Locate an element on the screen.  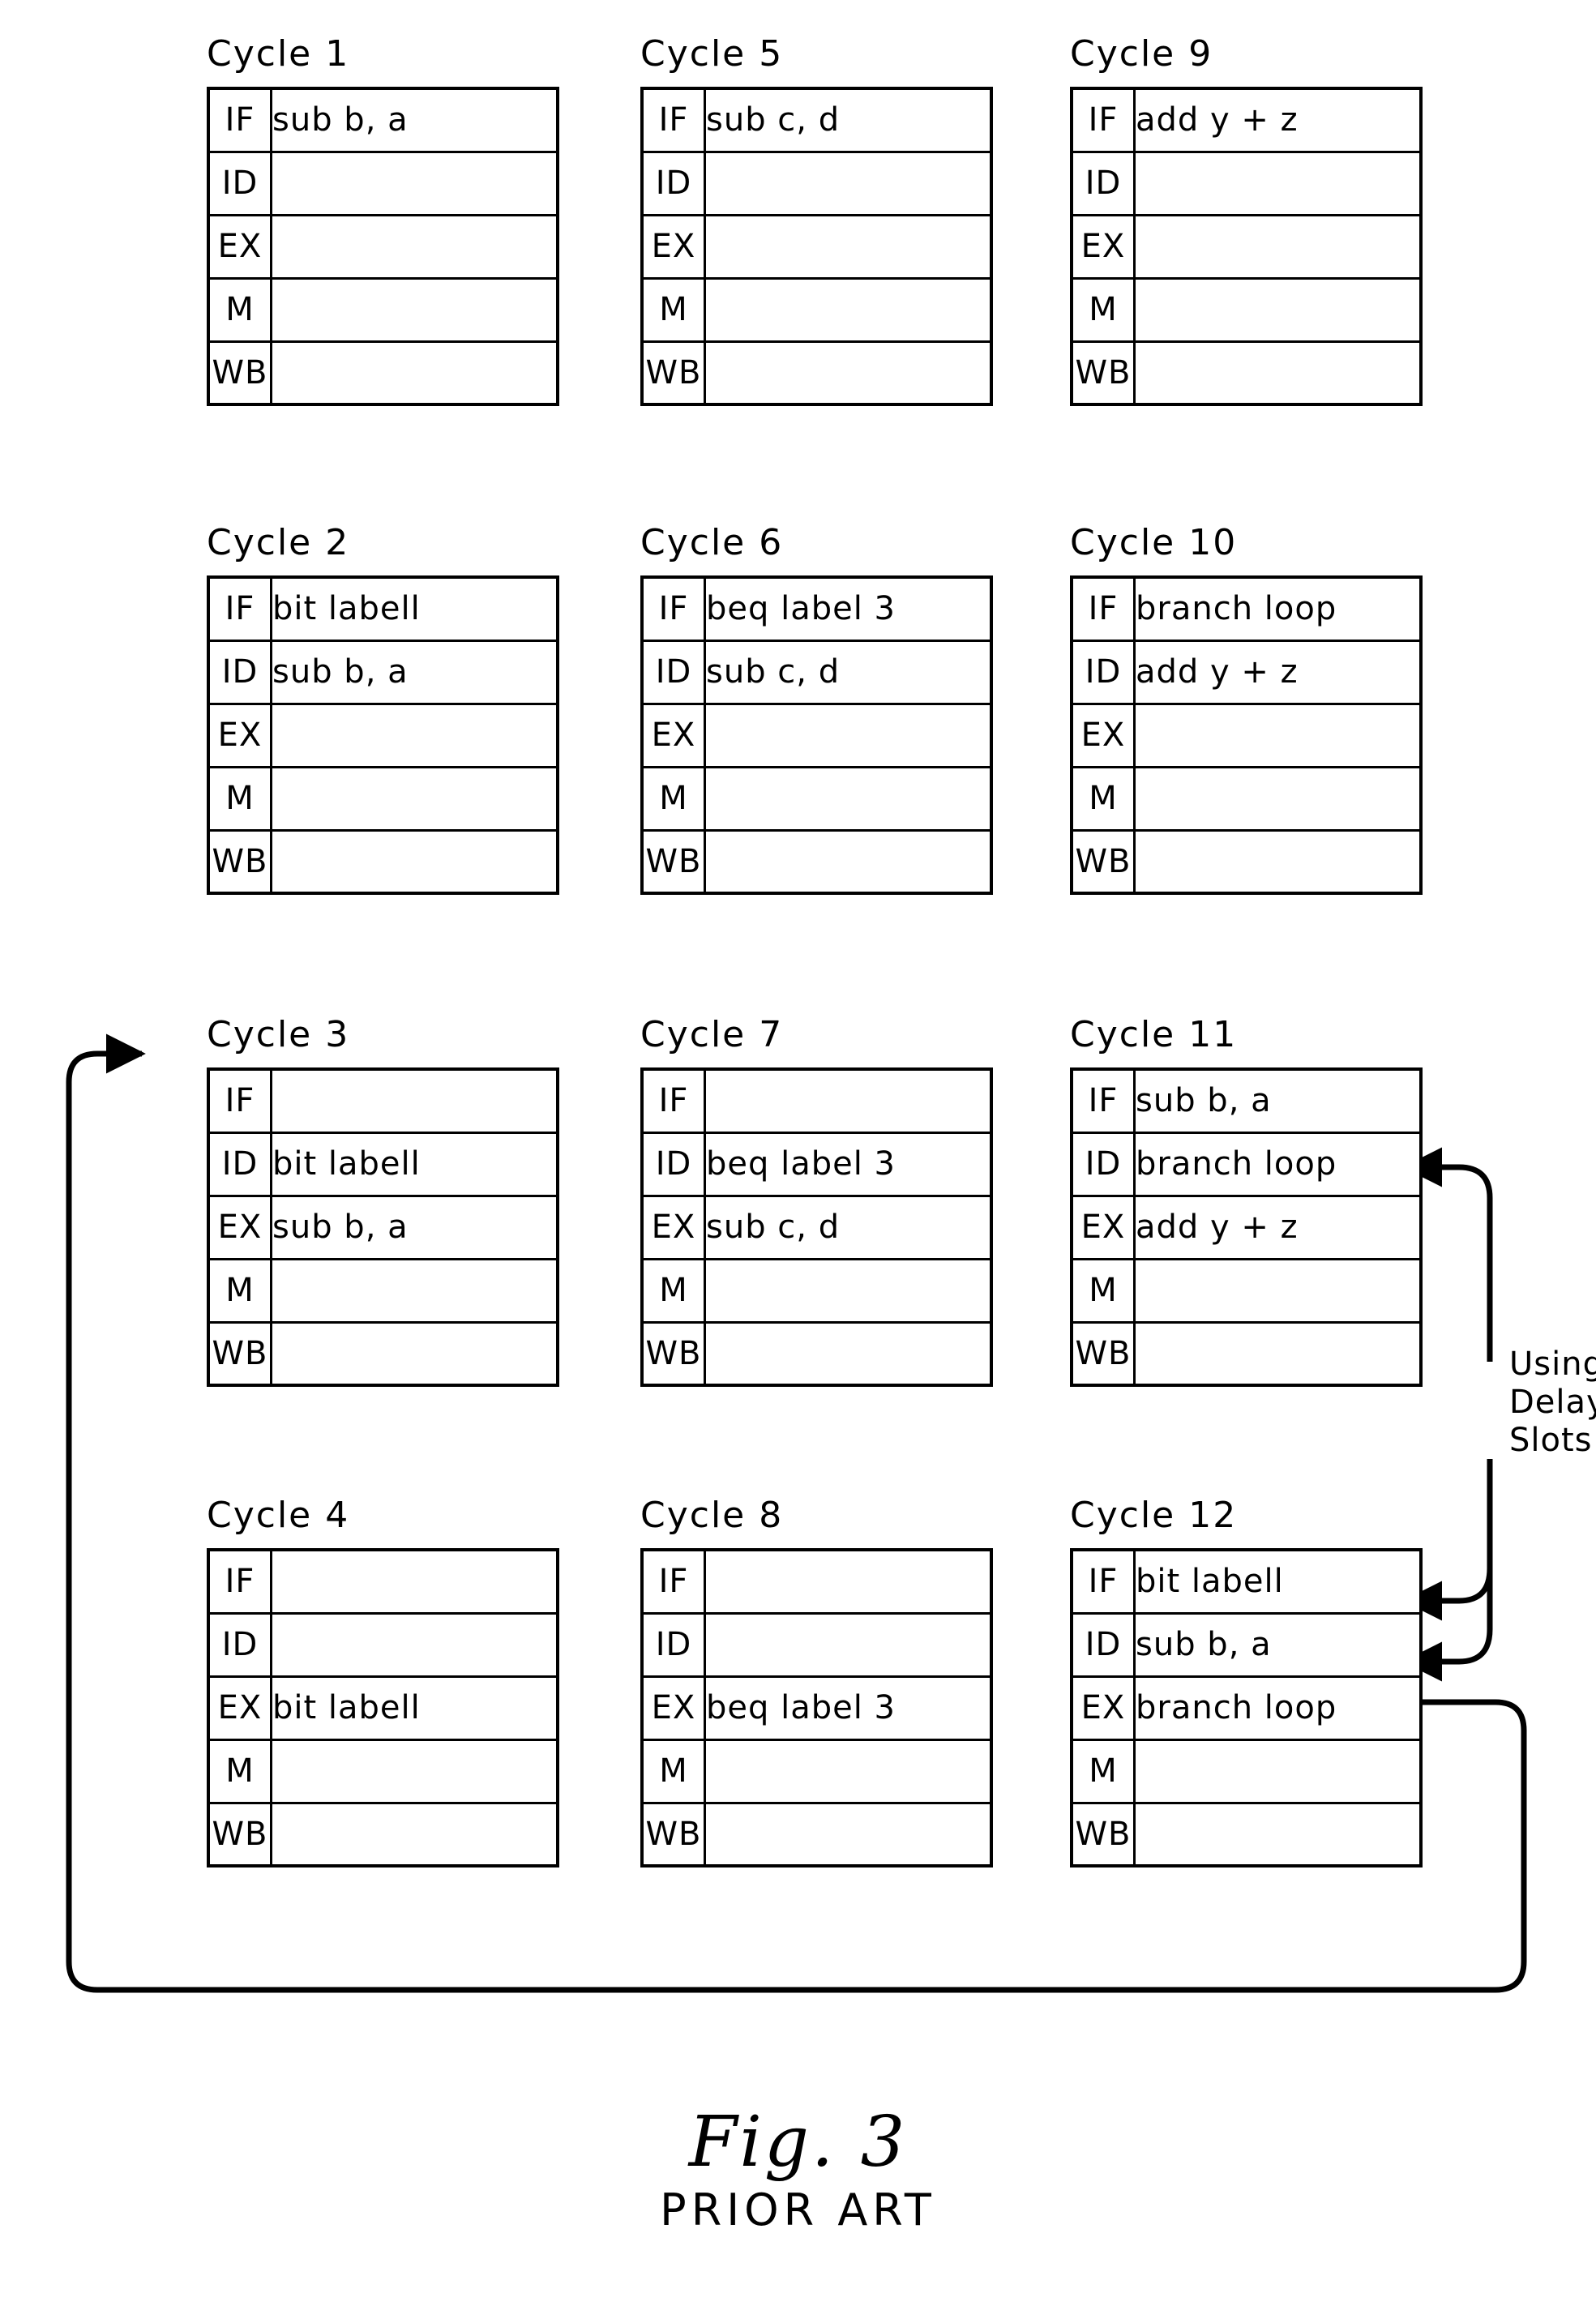
cycle-block-8: Cycle 8 IF ID EX beq label 3 M WB is located at coordinates (816, 1682).